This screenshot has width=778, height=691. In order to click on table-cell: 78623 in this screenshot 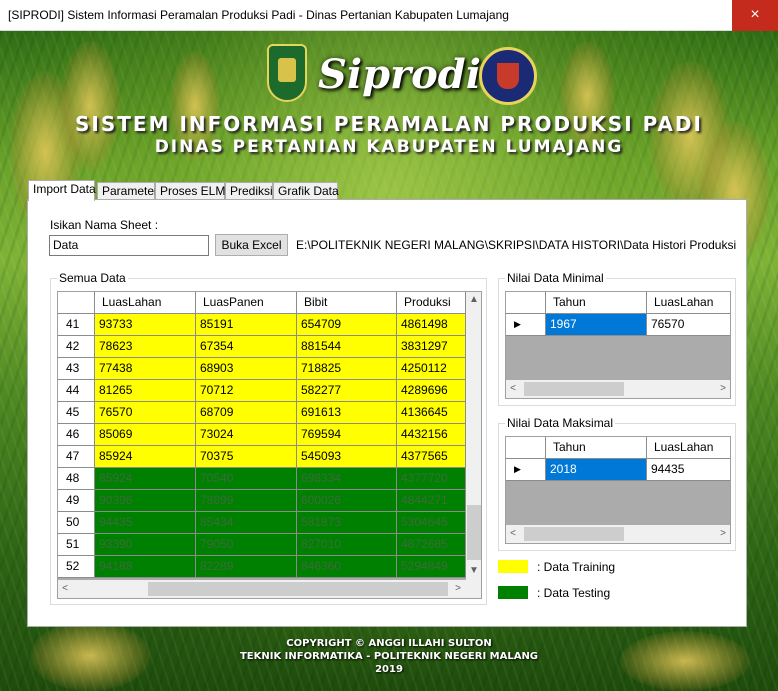, I will do `click(145, 347)`.